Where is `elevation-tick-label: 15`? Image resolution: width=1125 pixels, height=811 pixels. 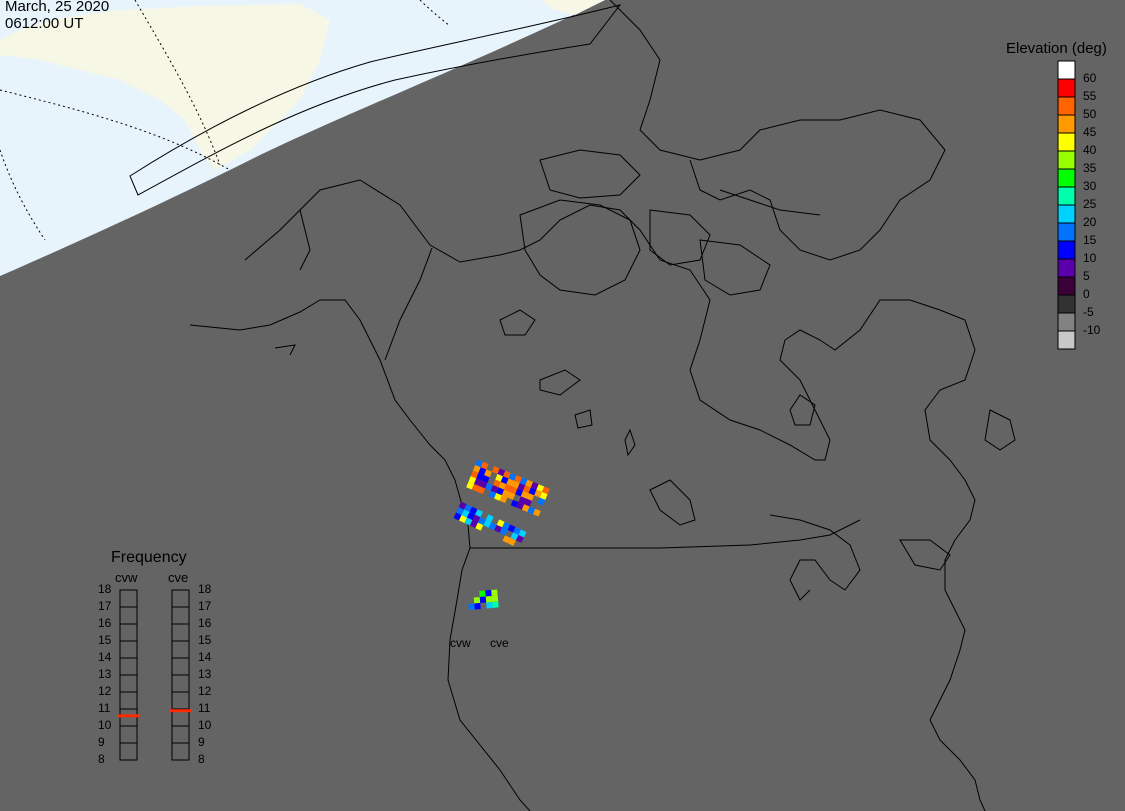
elevation-tick-label: 15 is located at coordinates (1090, 240).